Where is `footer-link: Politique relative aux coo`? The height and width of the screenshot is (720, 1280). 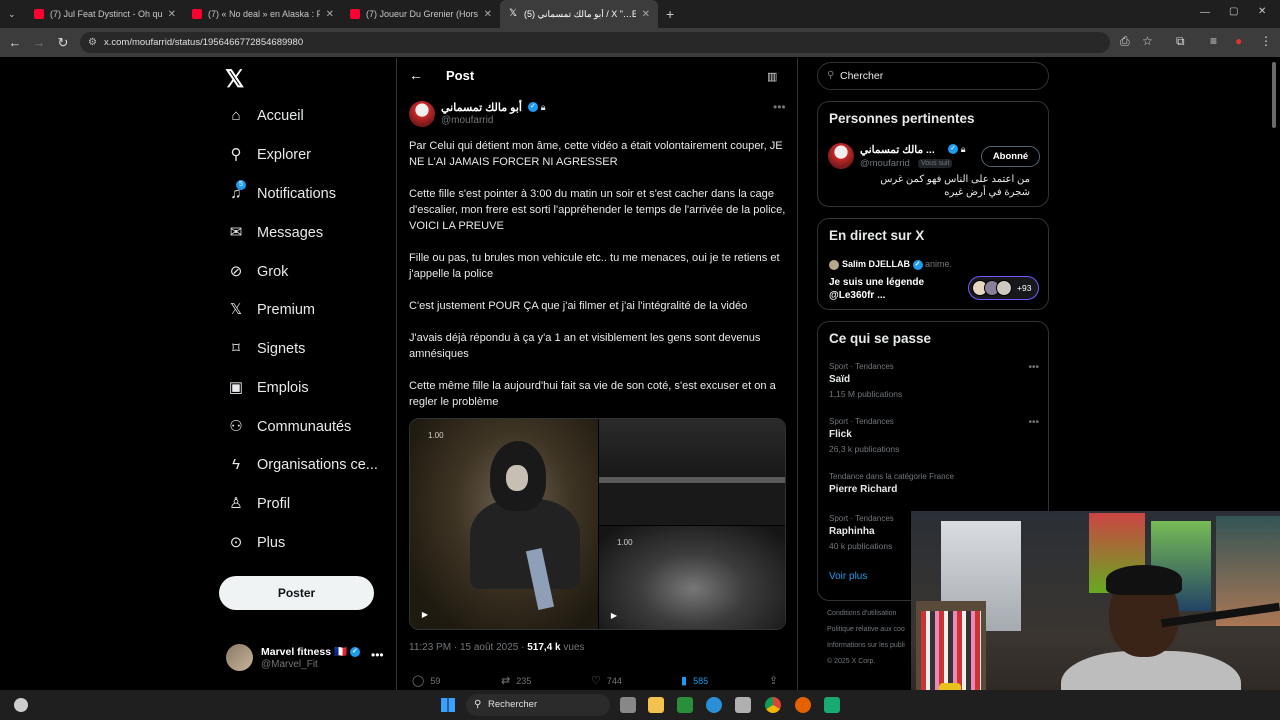
footer-link: Politique relative aux coo is located at coordinates (872, 630).